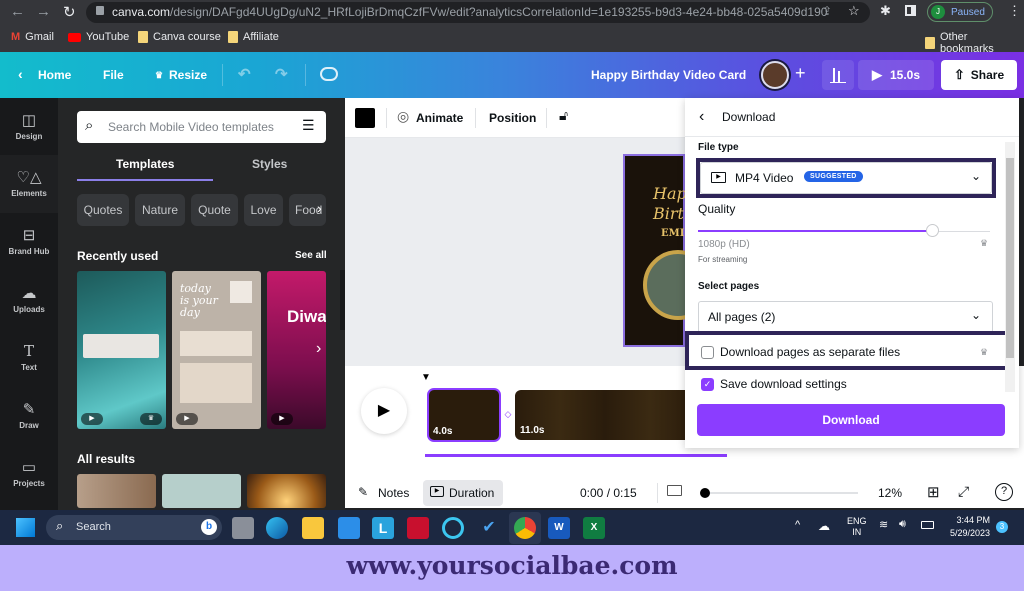 The width and height of the screenshot is (1024, 591). What do you see at coordinates (145, 164) in the screenshot?
I see `tab-templates: Templates` at bounding box center [145, 164].